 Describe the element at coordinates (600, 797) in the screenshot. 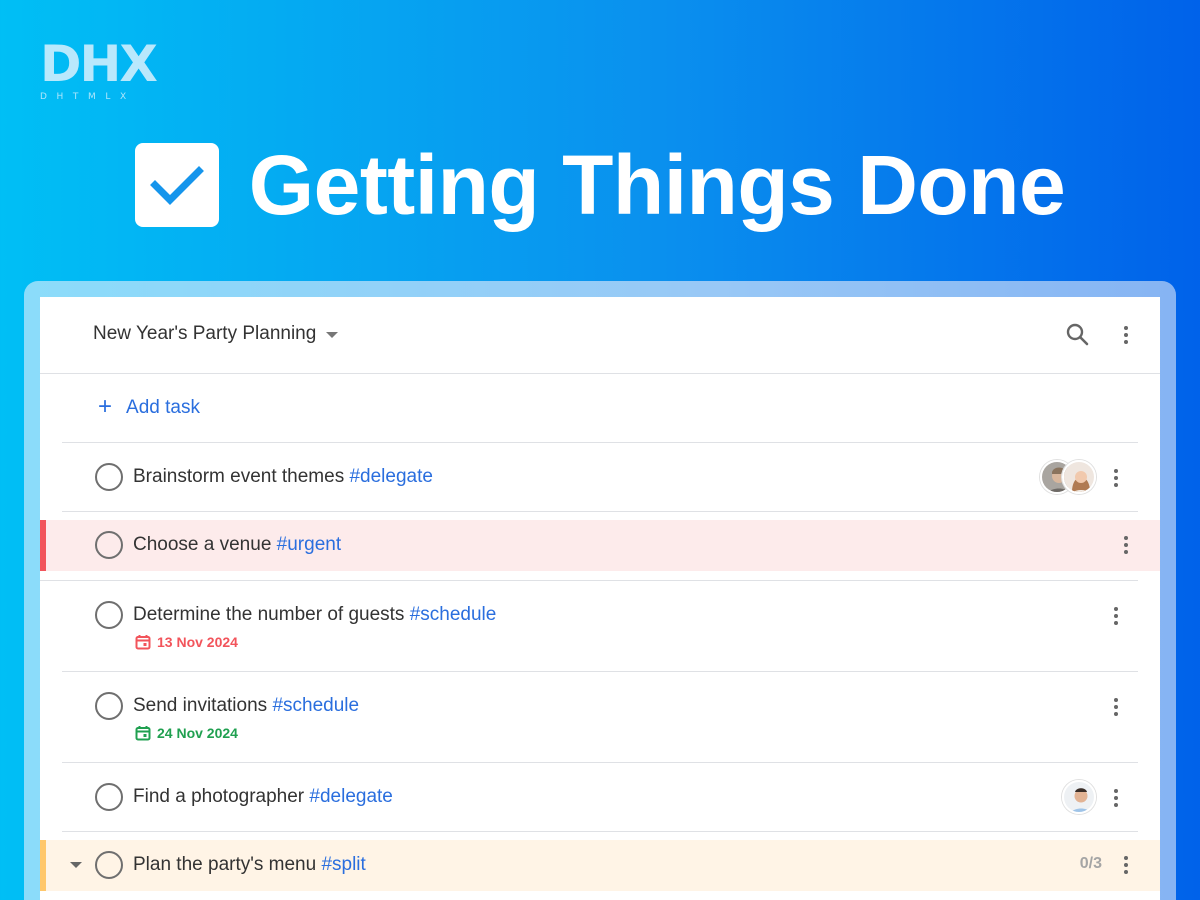

I see `task-row: Find a photographer #delegate` at that location.